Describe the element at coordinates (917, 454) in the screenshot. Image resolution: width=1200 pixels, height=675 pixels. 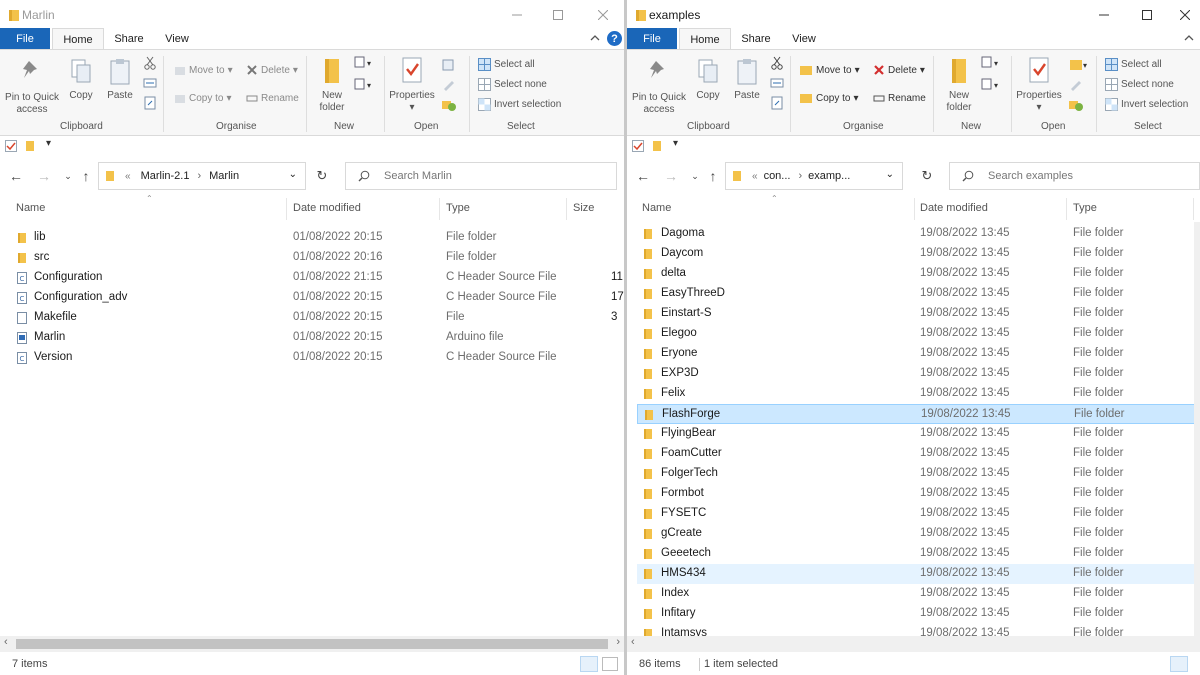
I see `file-row: FoamCutter 19/08/2022 13:45 File folder` at that location.